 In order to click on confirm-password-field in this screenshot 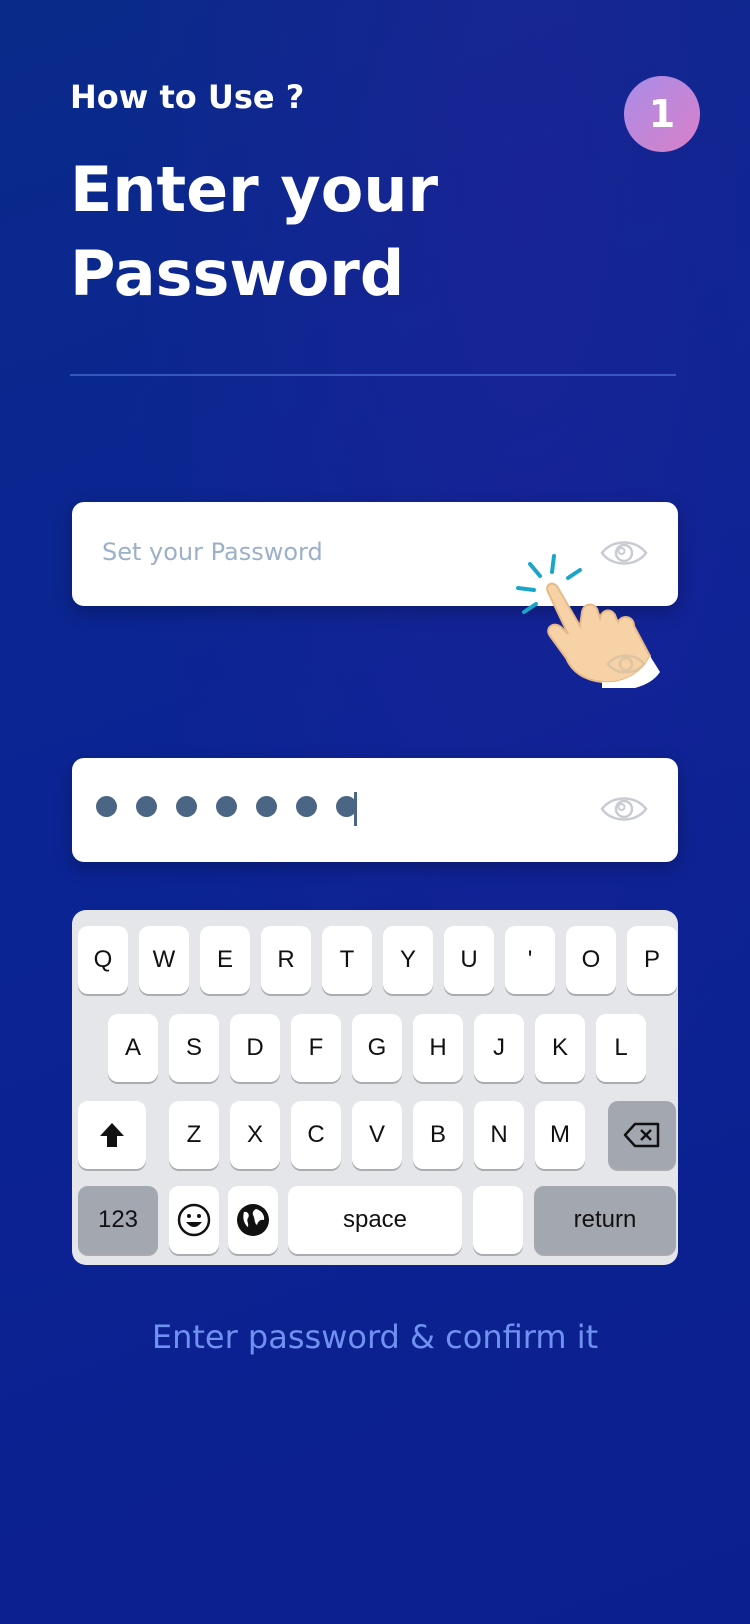, I will do `click(375, 810)`.